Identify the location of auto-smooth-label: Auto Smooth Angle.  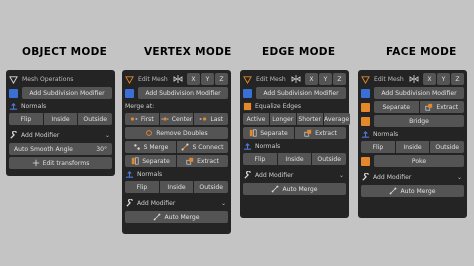
(43, 149).